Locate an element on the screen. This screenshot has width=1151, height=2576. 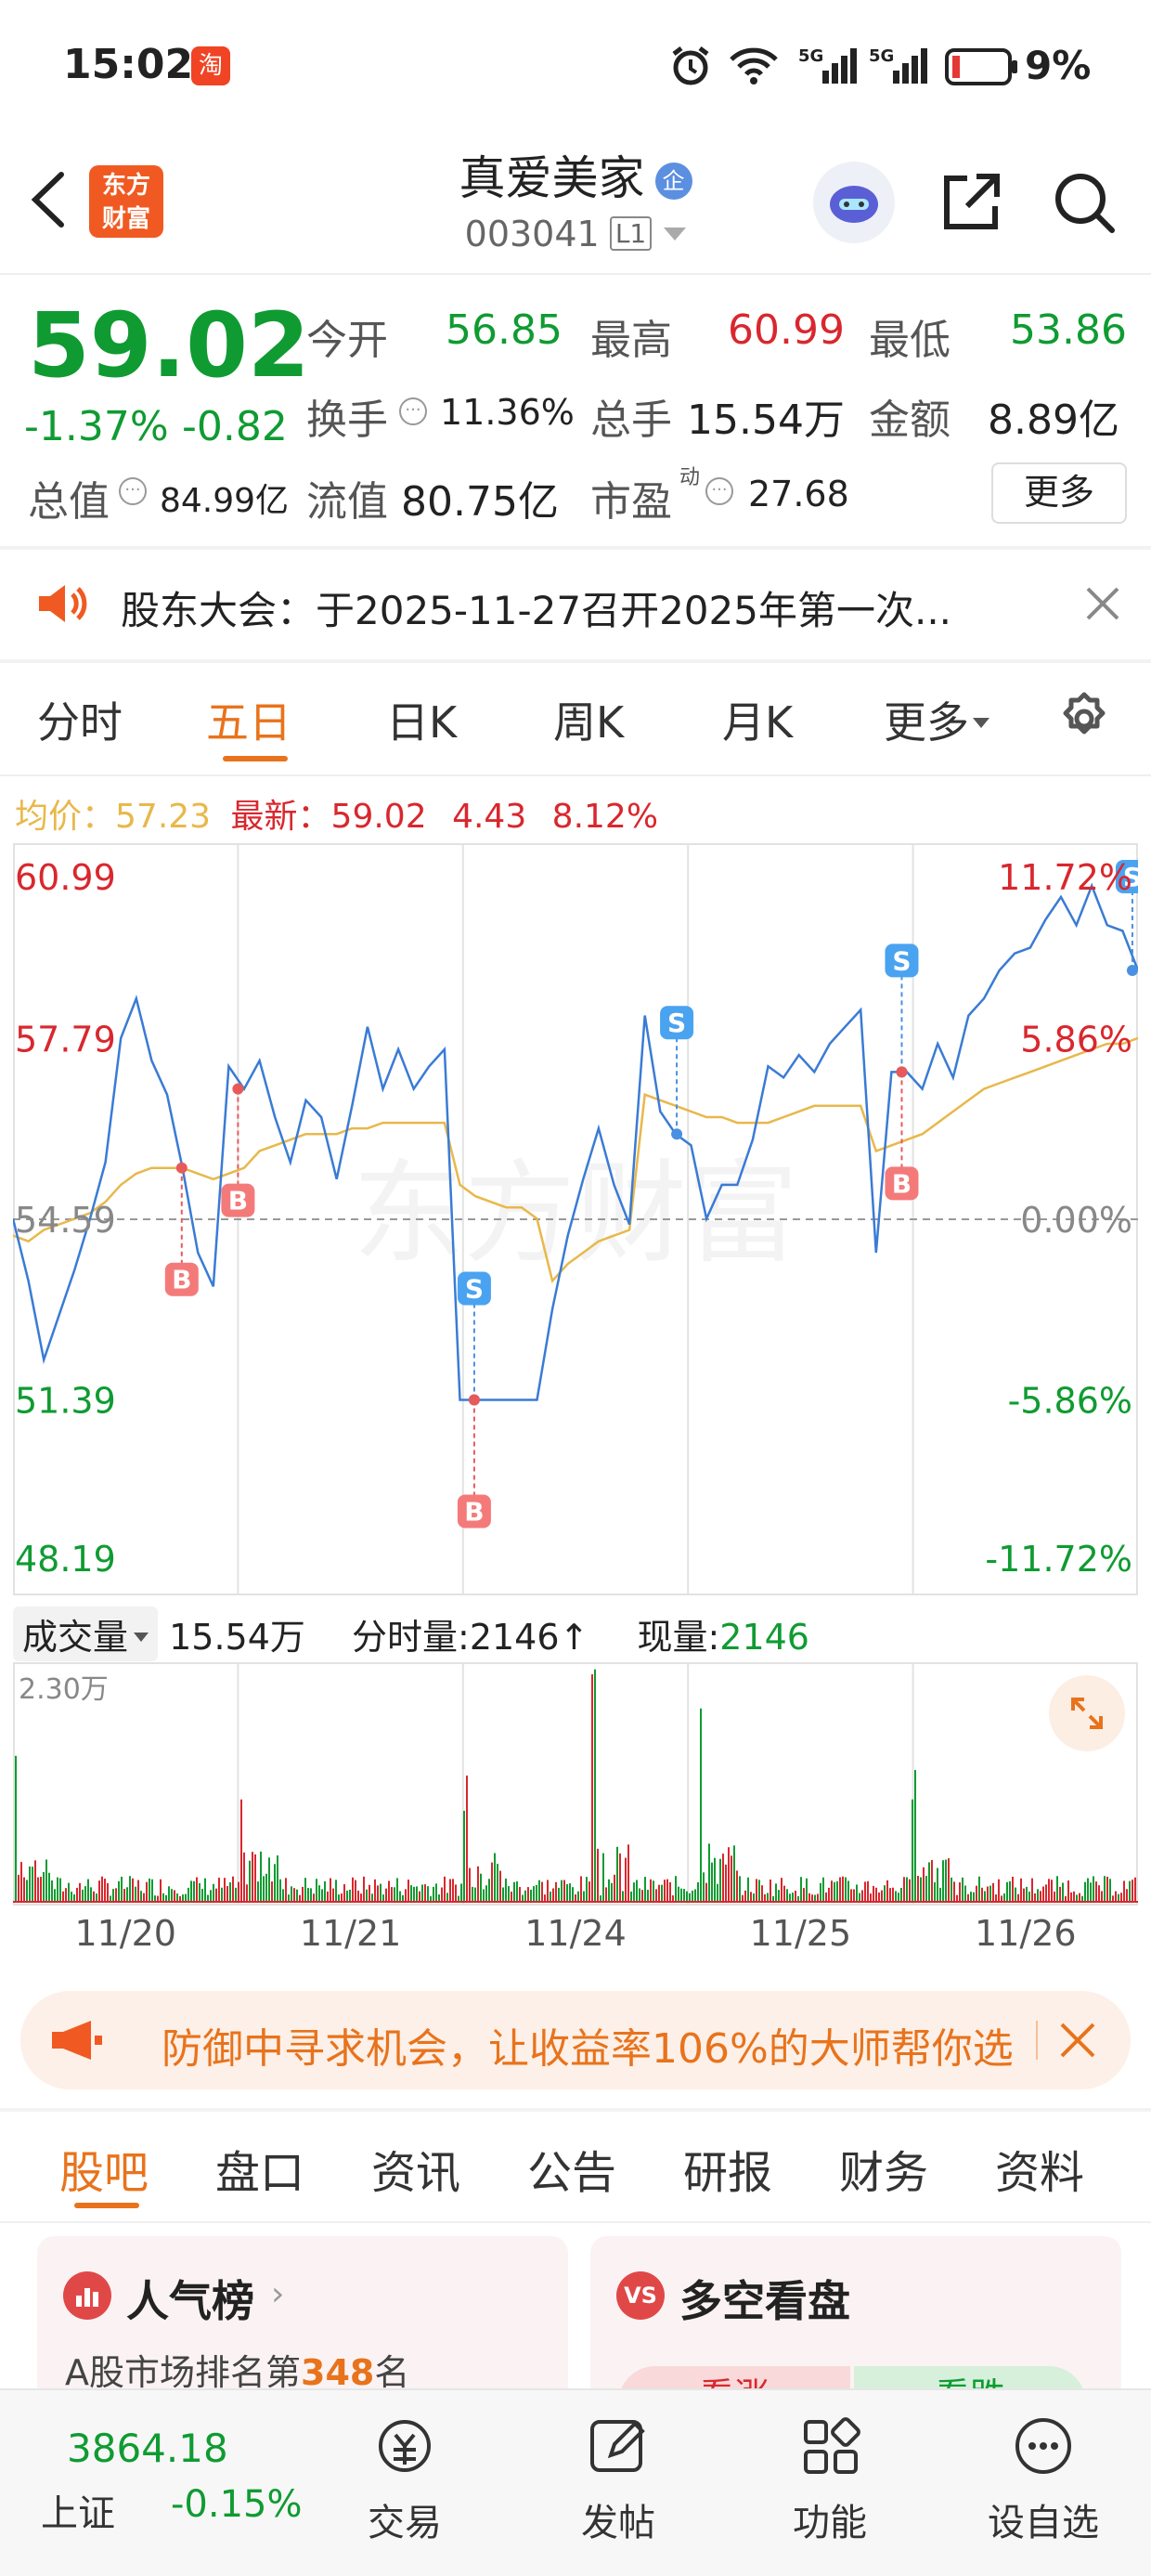
rank-suffix: 名 is located at coordinates (392, 2372).